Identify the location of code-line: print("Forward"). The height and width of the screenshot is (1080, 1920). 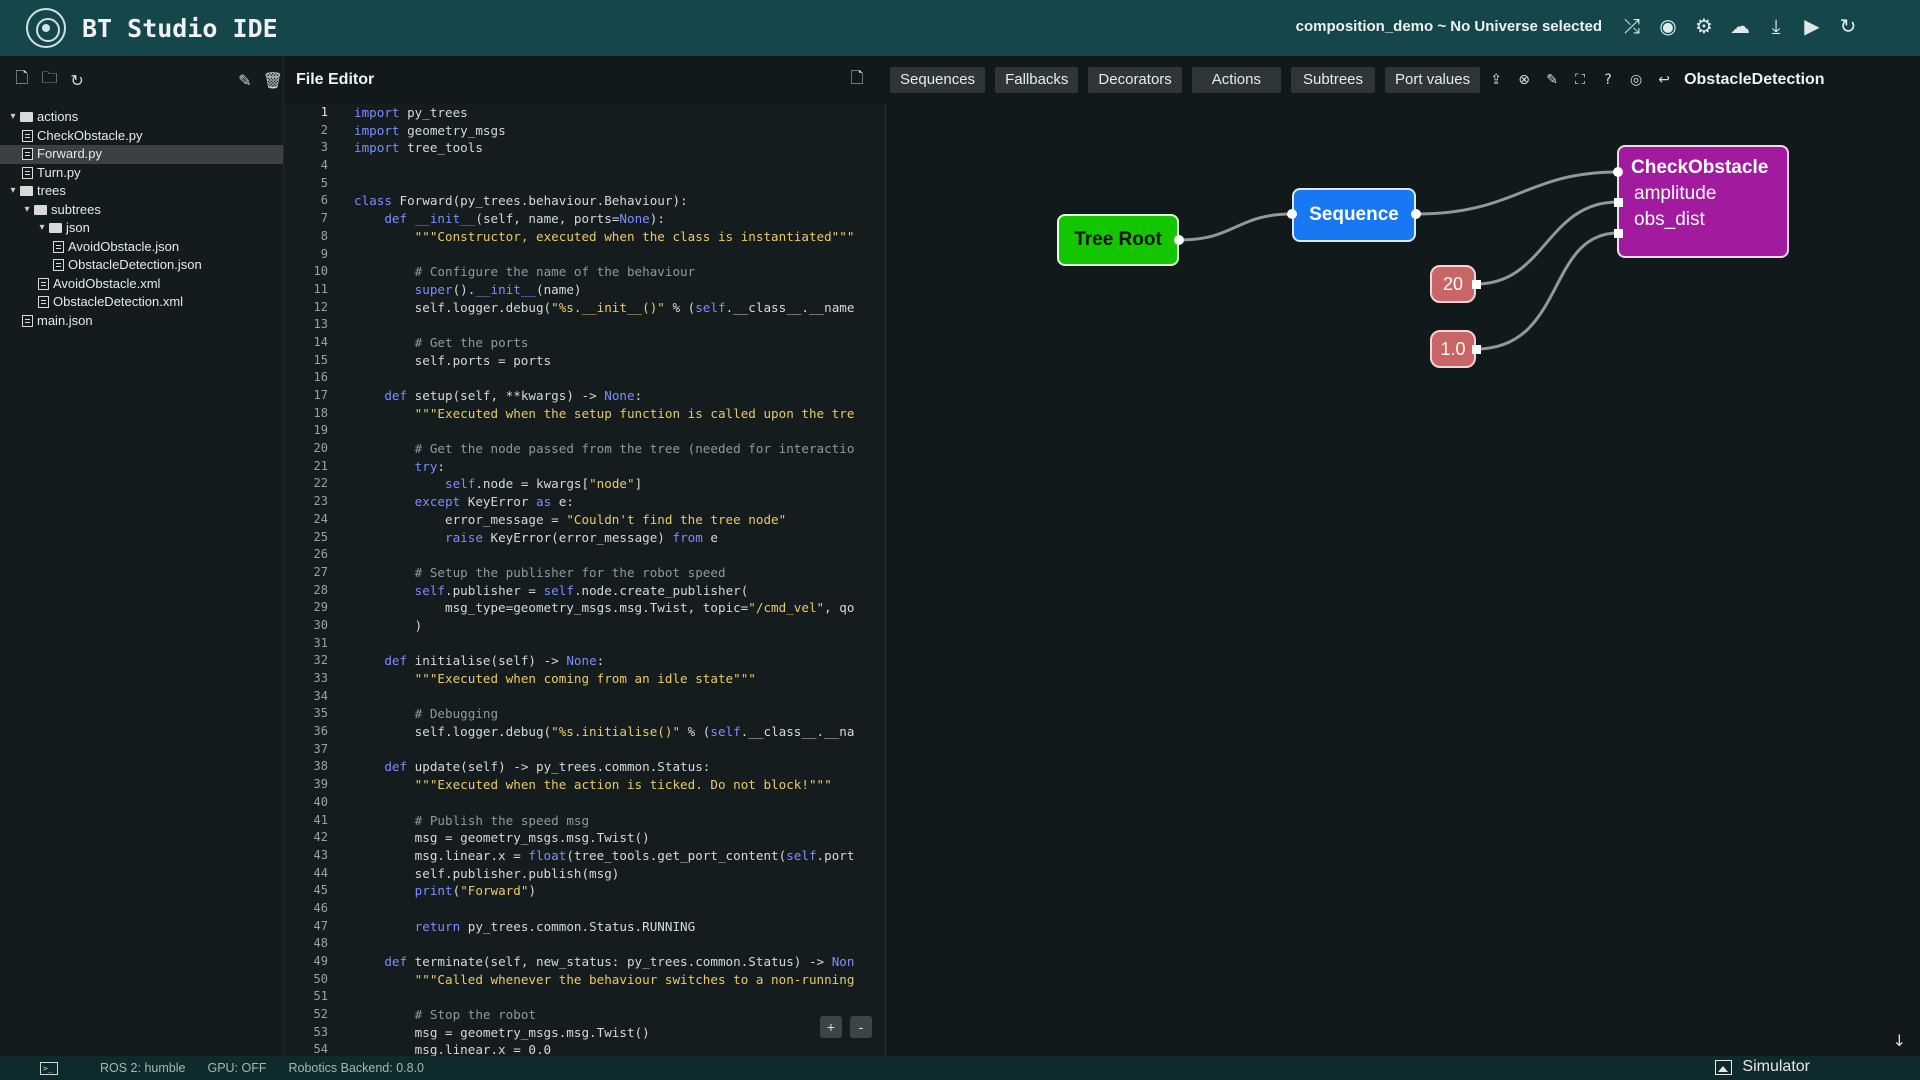
(619, 891).